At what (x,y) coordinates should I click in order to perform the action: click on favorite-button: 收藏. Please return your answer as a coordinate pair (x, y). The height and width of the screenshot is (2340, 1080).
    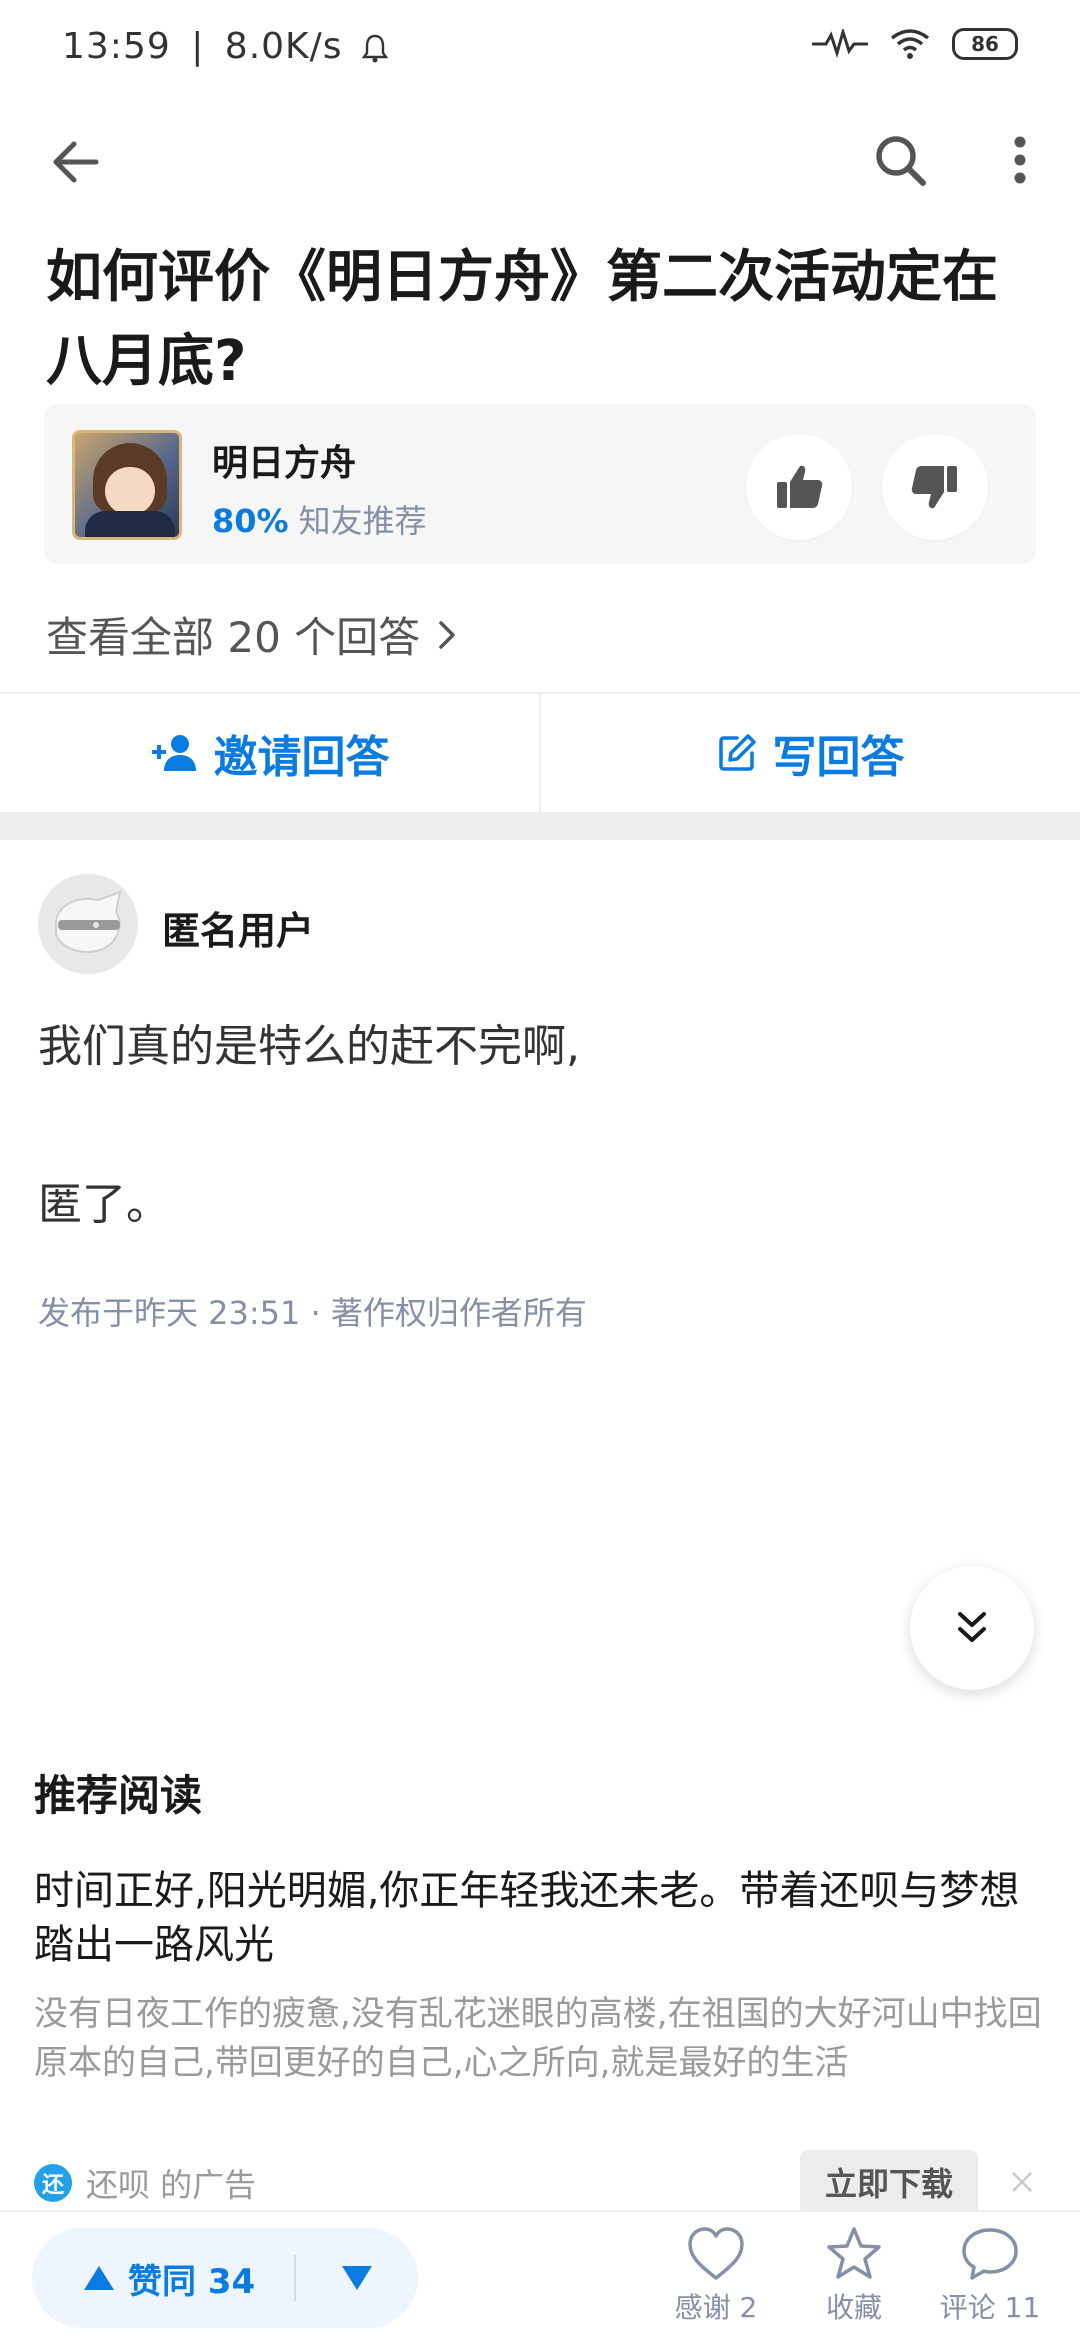
    Looking at the image, I should click on (854, 2276).